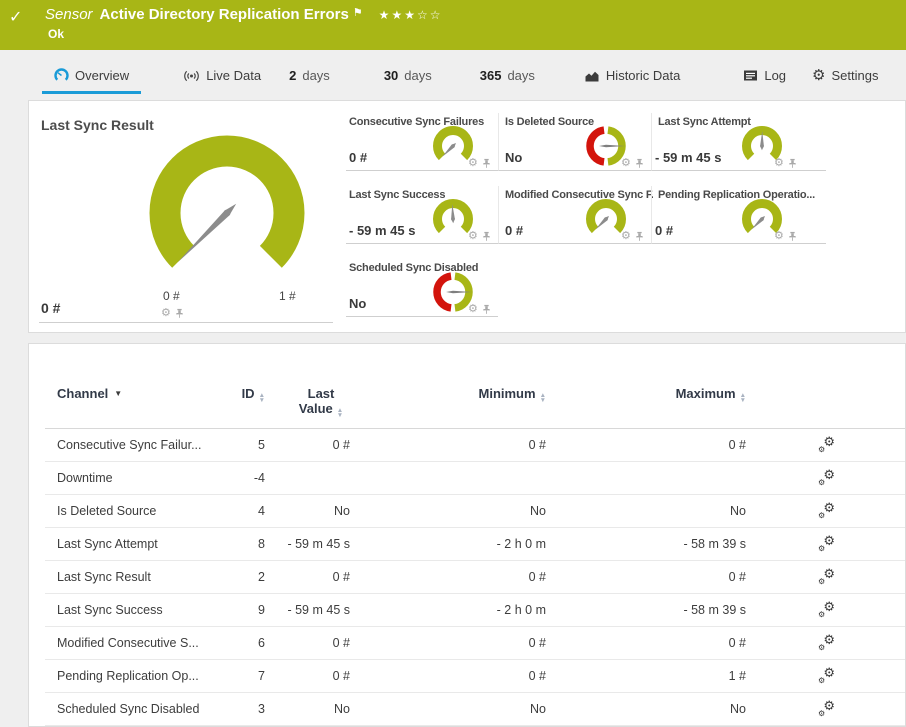 The image size is (906, 727). What do you see at coordinates (147, 478) in the screenshot?
I see `channel-name-cell: Downtime` at bounding box center [147, 478].